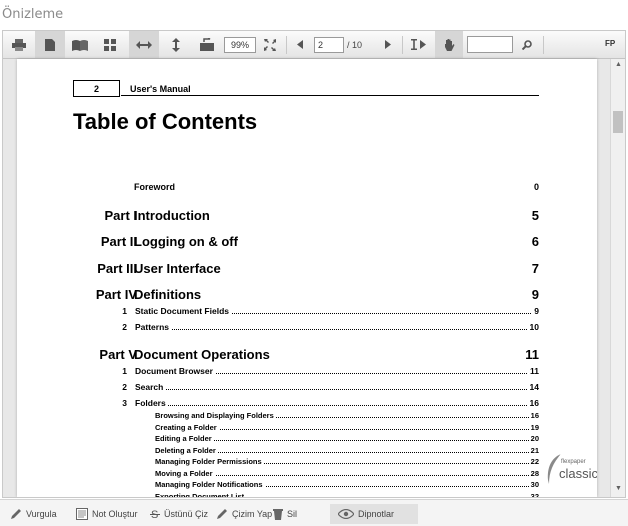  Describe the element at coordinates (307, 242) in the screenshot. I see `toc-part-row: Part II Logging on & off 6` at that location.